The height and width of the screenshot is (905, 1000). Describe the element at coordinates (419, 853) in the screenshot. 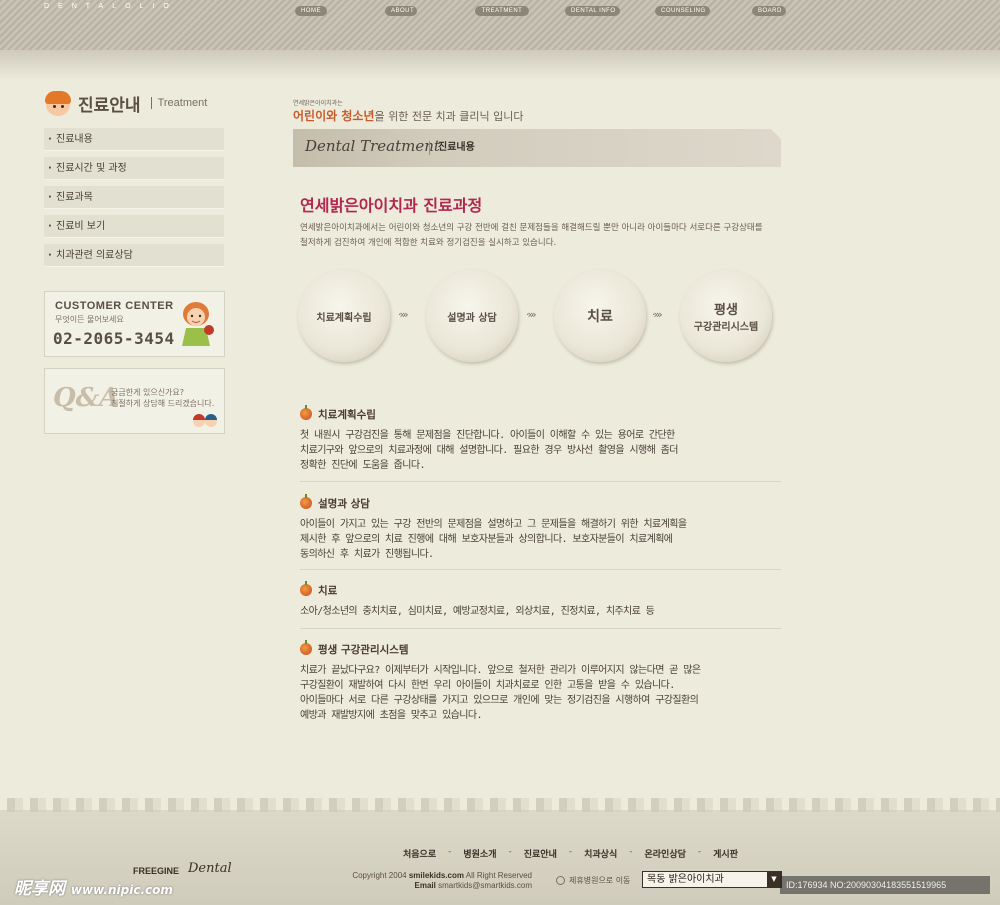

I see `footer-link-home: 처음으로` at that location.